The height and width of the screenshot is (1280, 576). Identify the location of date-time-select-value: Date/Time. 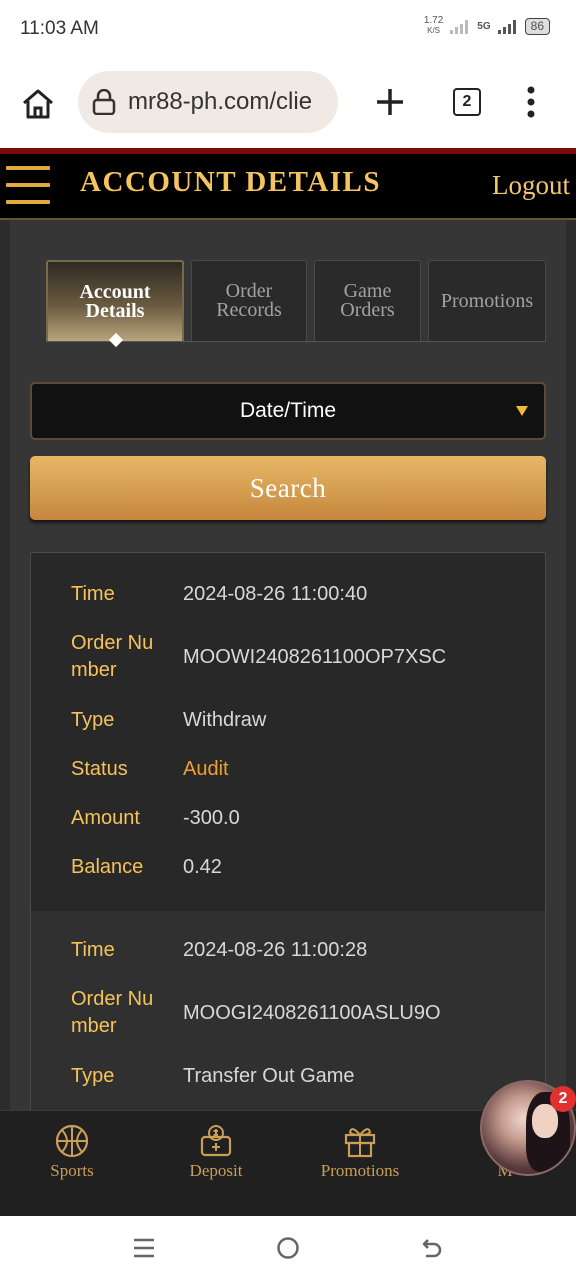
(288, 410).